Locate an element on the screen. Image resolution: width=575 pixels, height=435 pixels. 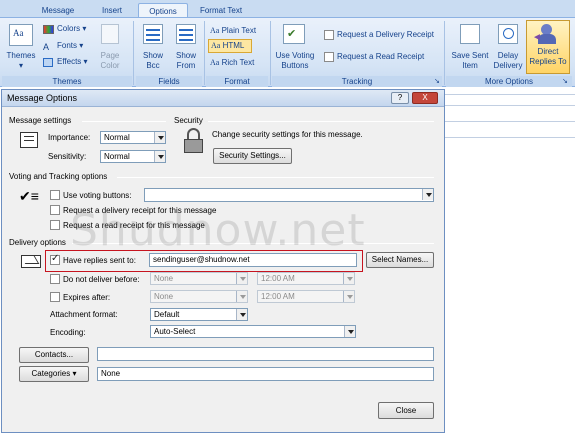
message-settings-heading: Message settings is located at coordinates (40, 120).